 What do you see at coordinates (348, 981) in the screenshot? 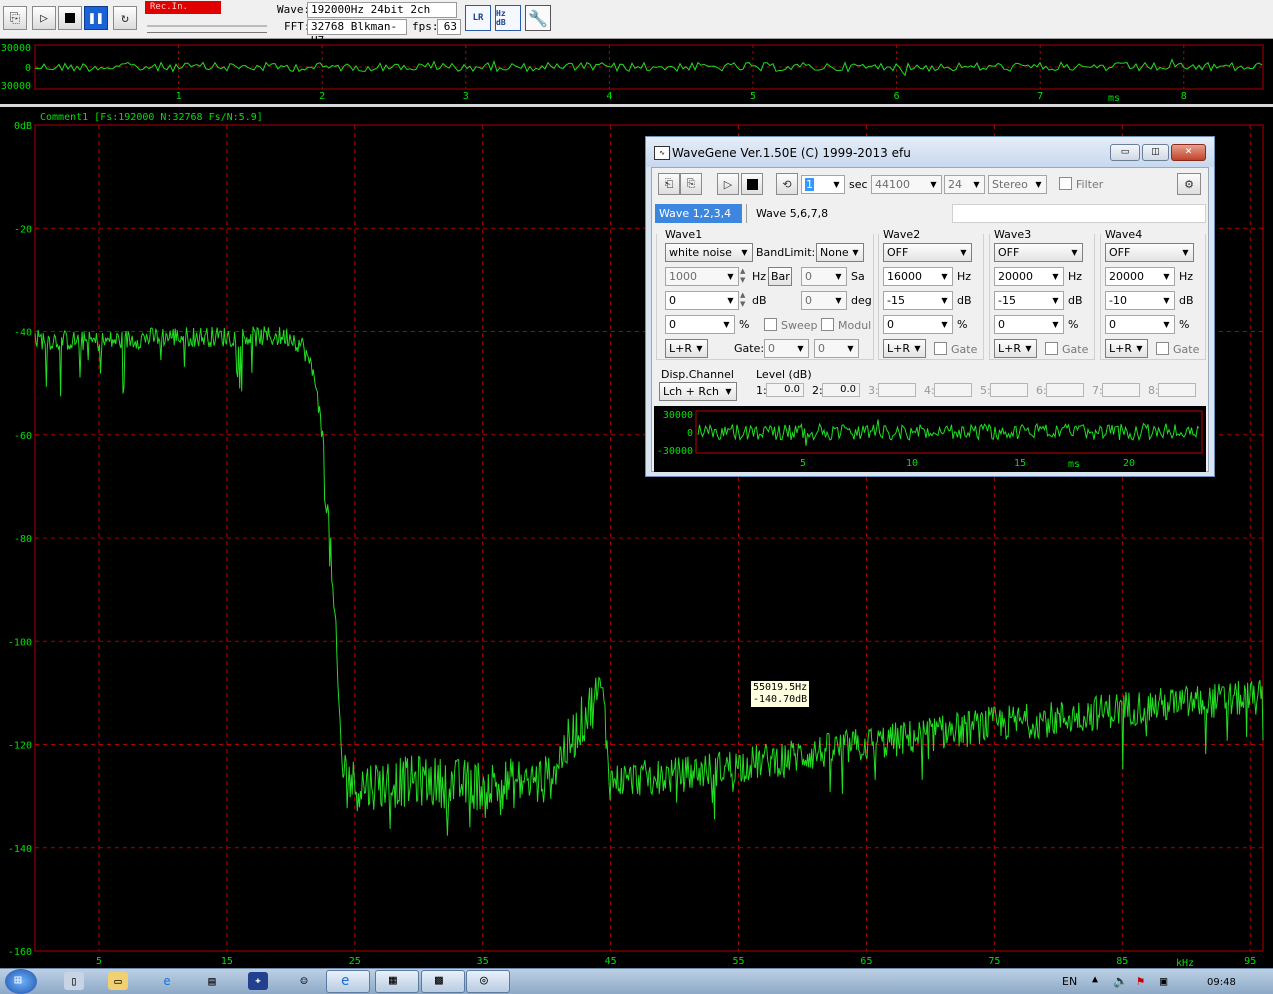
I see `taskbar-ie-window: e` at bounding box center [348, 981].